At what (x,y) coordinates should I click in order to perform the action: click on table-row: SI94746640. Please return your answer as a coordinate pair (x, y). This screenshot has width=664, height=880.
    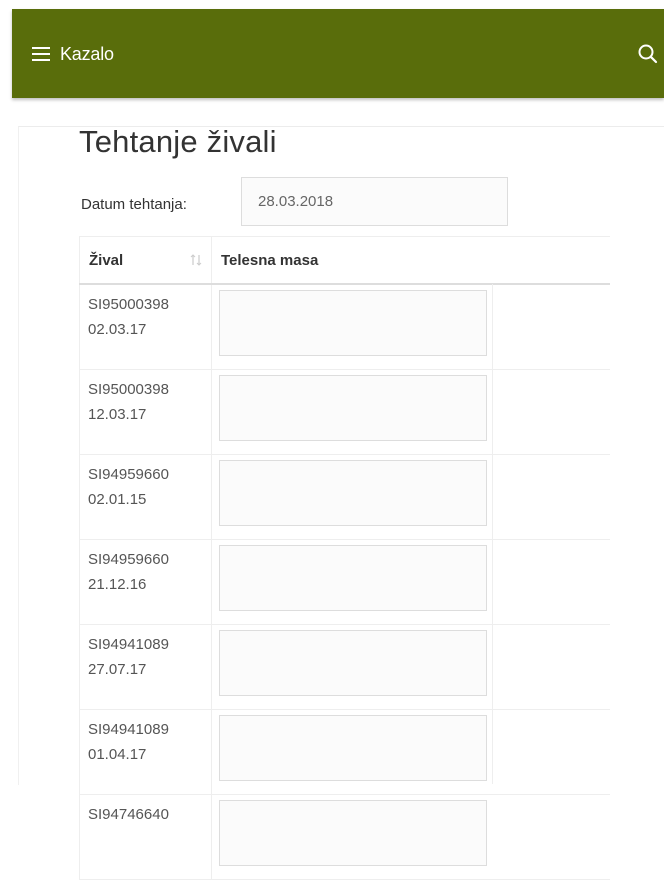
    Looking at the image, I should click on (344, 837).